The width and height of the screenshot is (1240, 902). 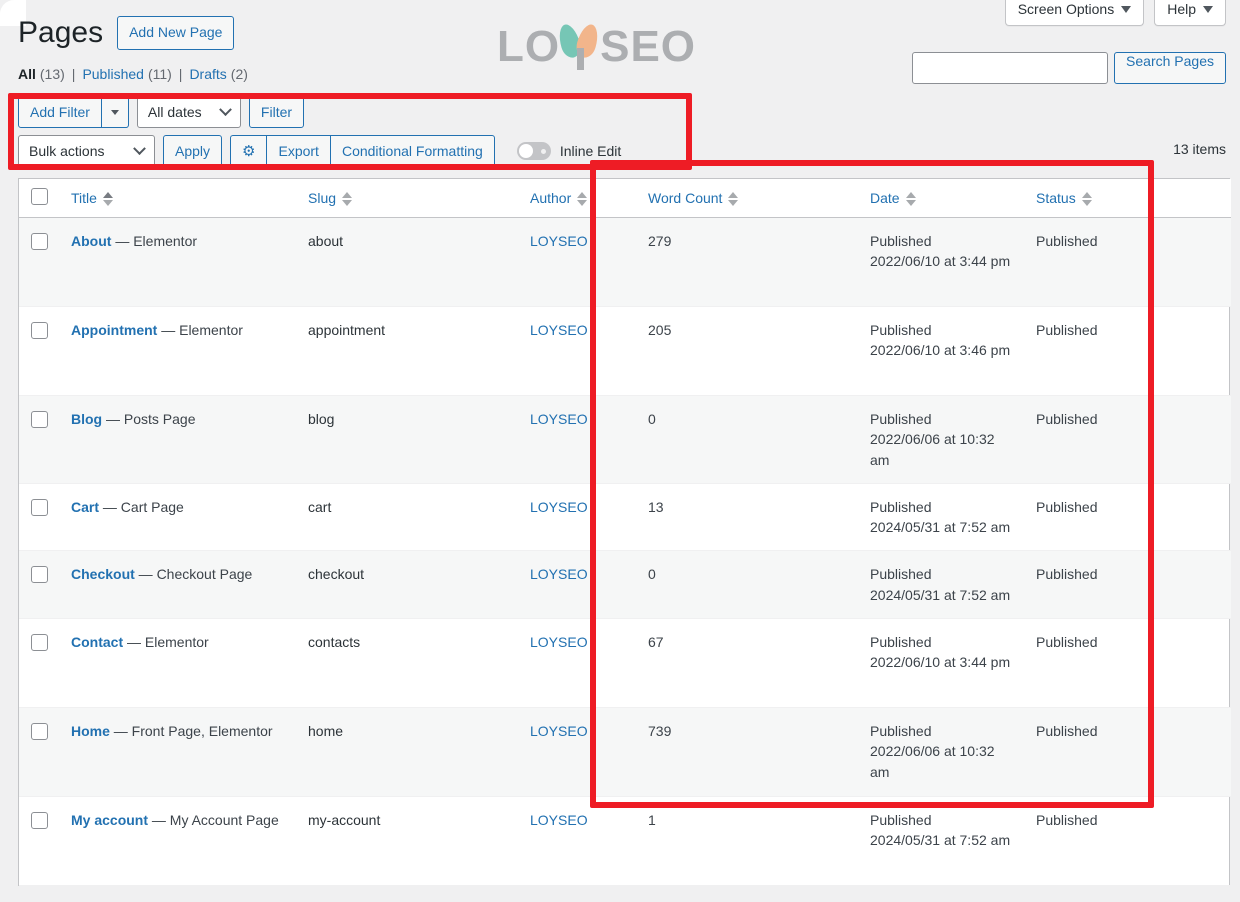 What do you see at coordinates (113, 74) in the screenshot?
I see `view-link-published: Published` at bounding box center [113, 74].